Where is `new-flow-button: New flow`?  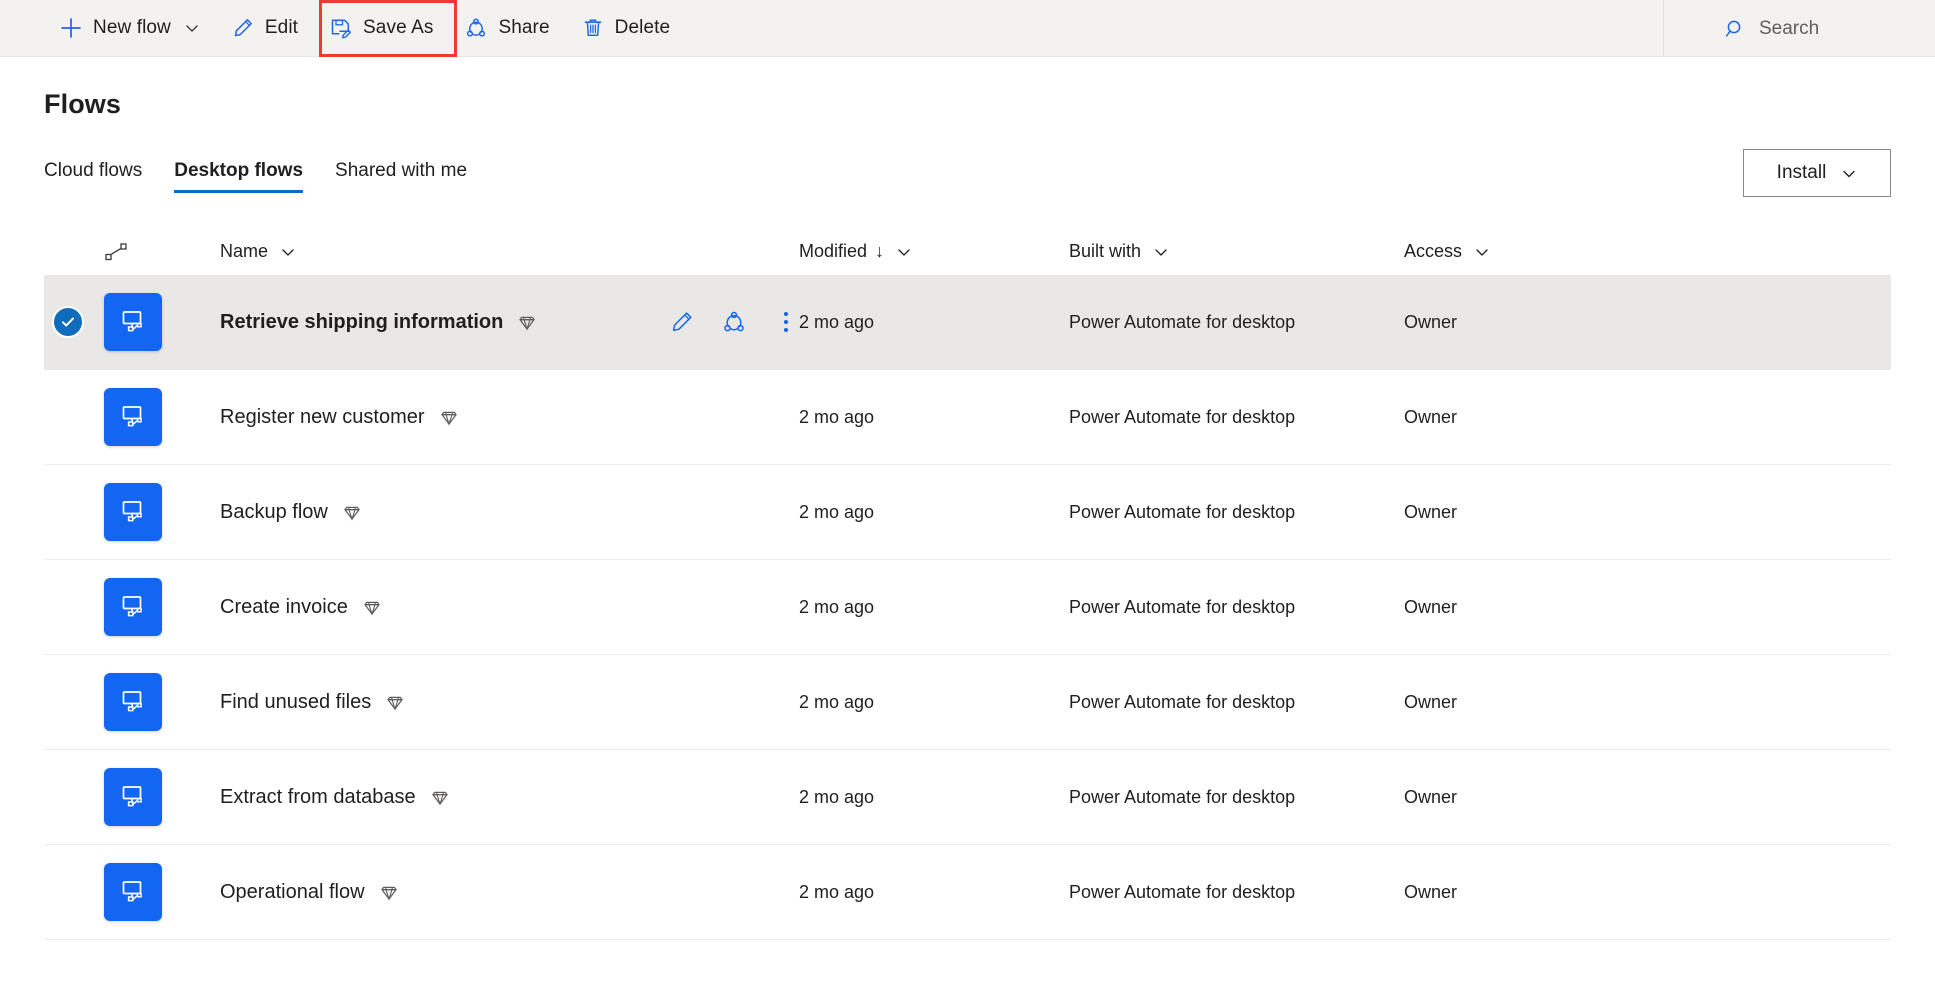
new-flow-button: New flow is located at coordinates (130, 28).